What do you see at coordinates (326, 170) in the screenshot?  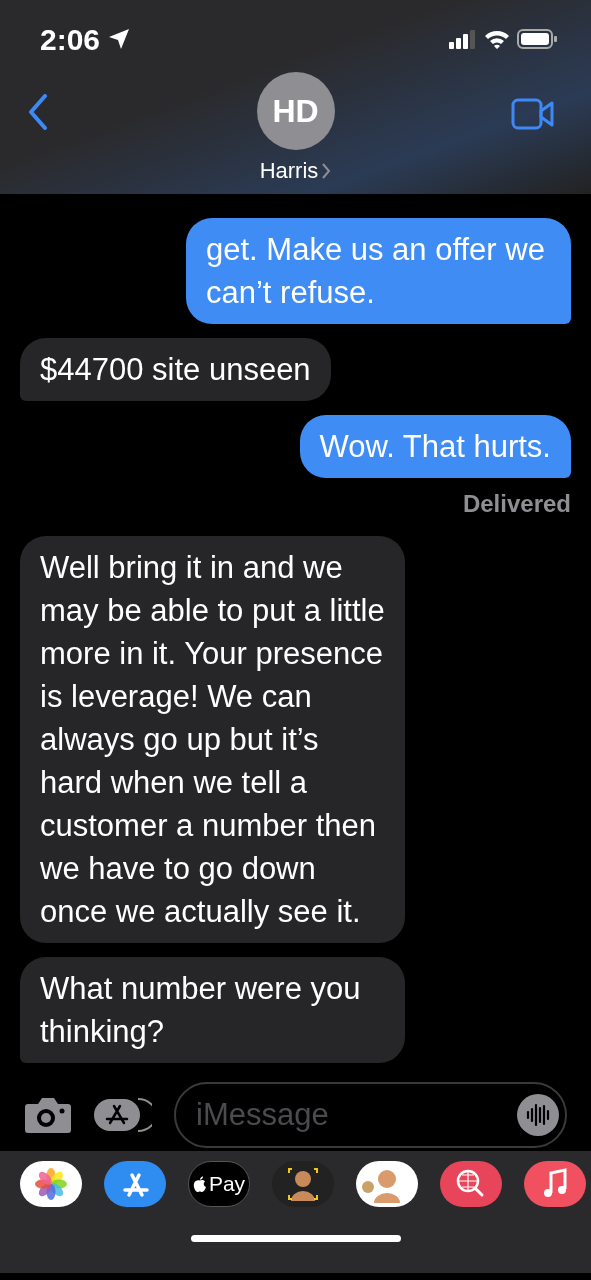 I see `chevron-right-icon` at bounding box center [326, 170].